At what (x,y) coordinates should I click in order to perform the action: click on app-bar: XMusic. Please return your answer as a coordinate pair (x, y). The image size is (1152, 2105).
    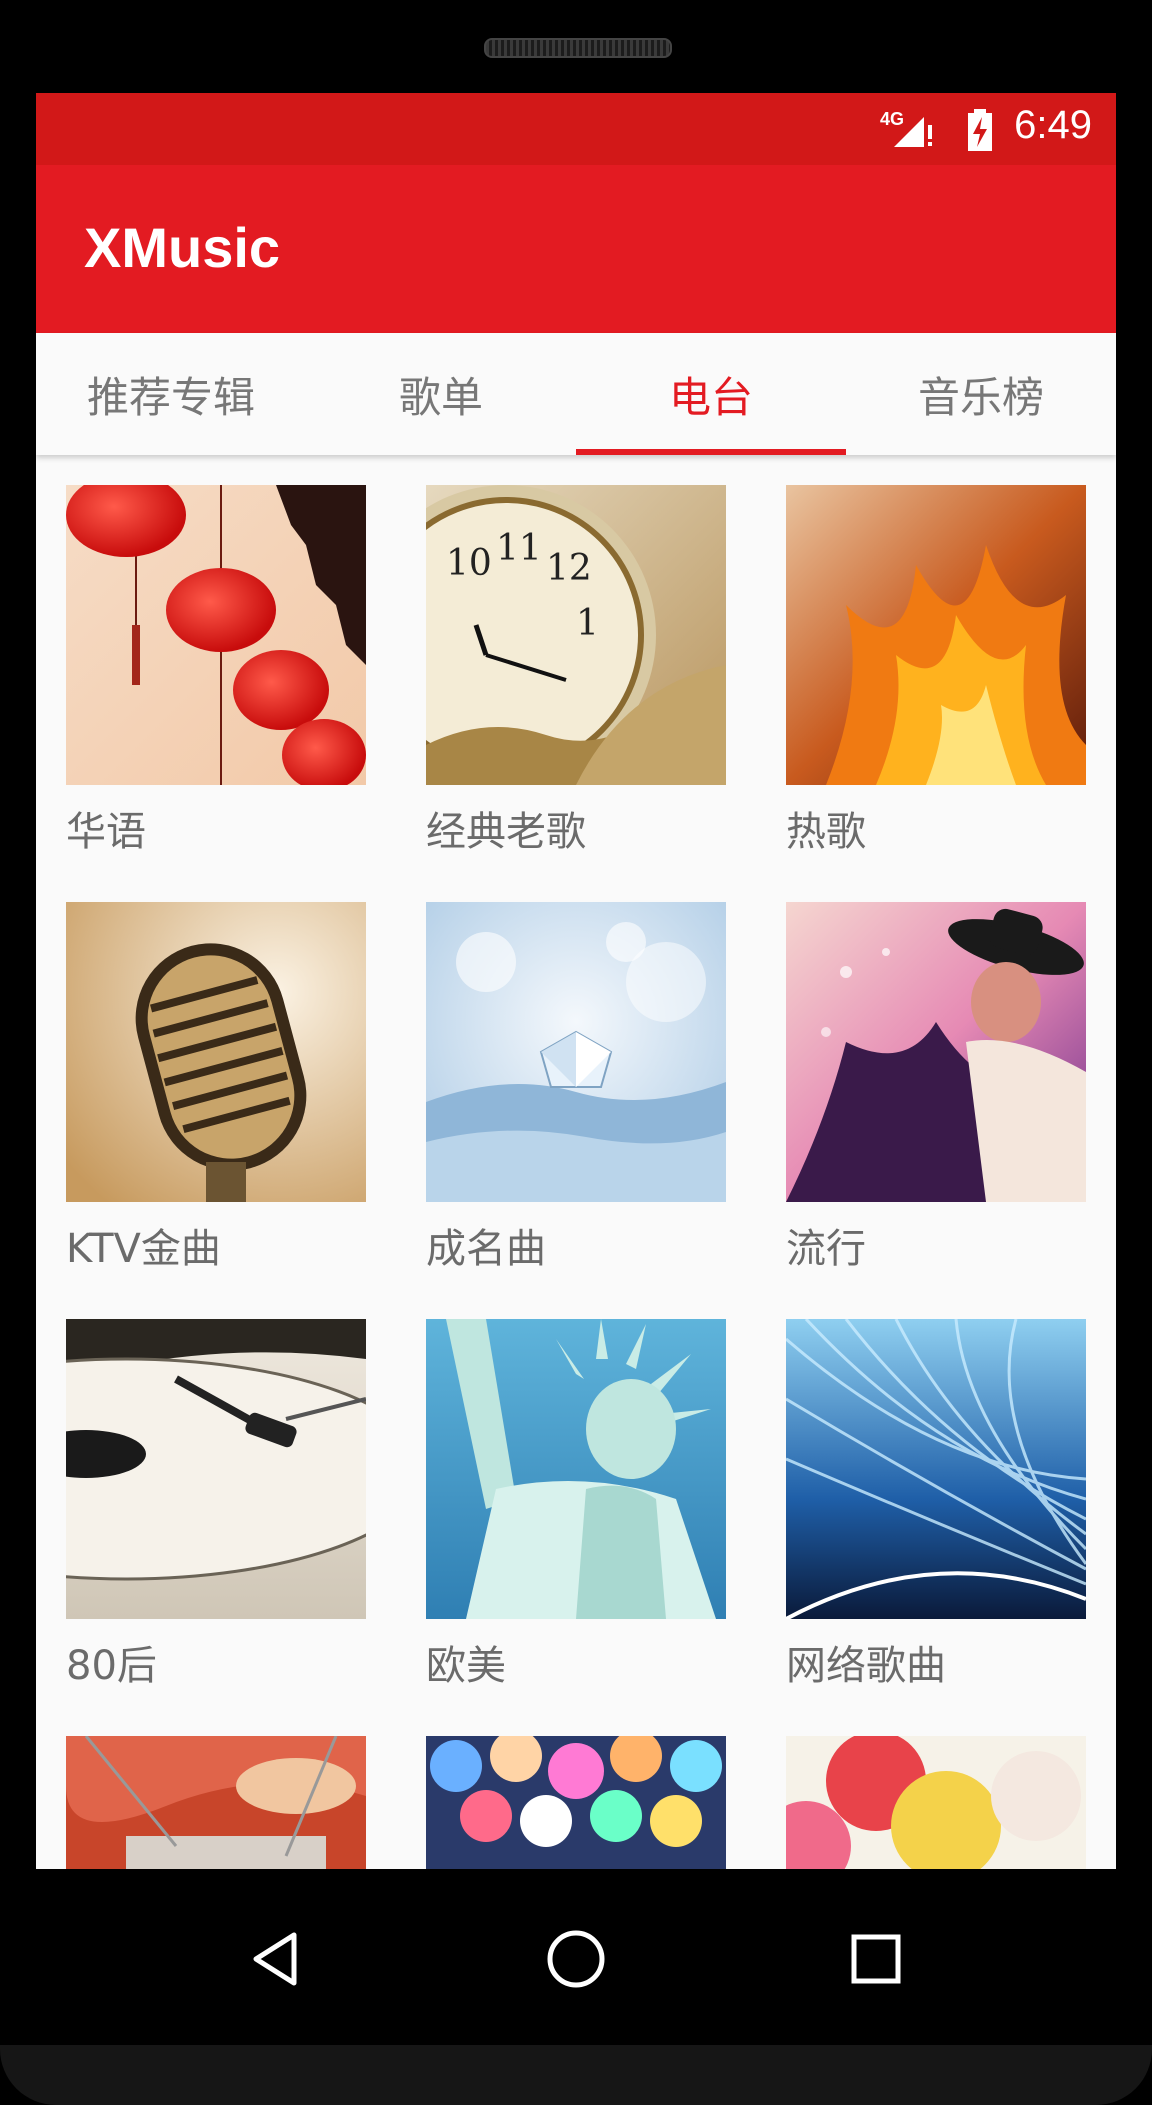
    Looking at the image, I should click on (576, 249).